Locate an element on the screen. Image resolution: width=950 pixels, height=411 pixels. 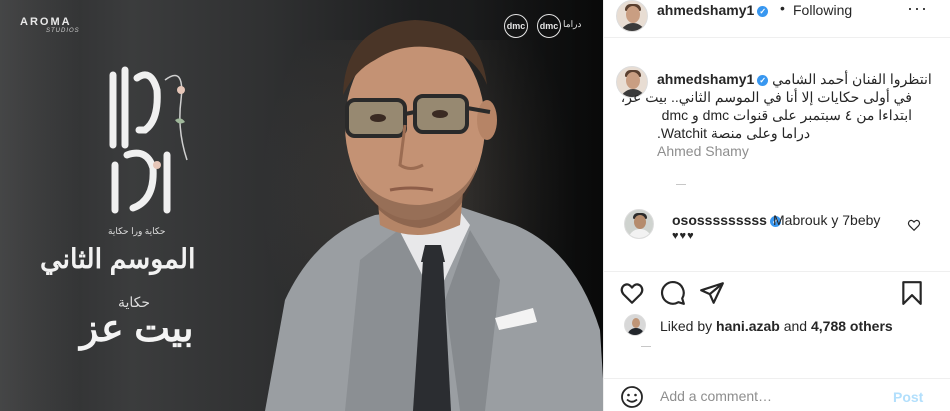
post-header: ahmedshamy1 ✓ • Following ··· is located at coordinates (777, 19).